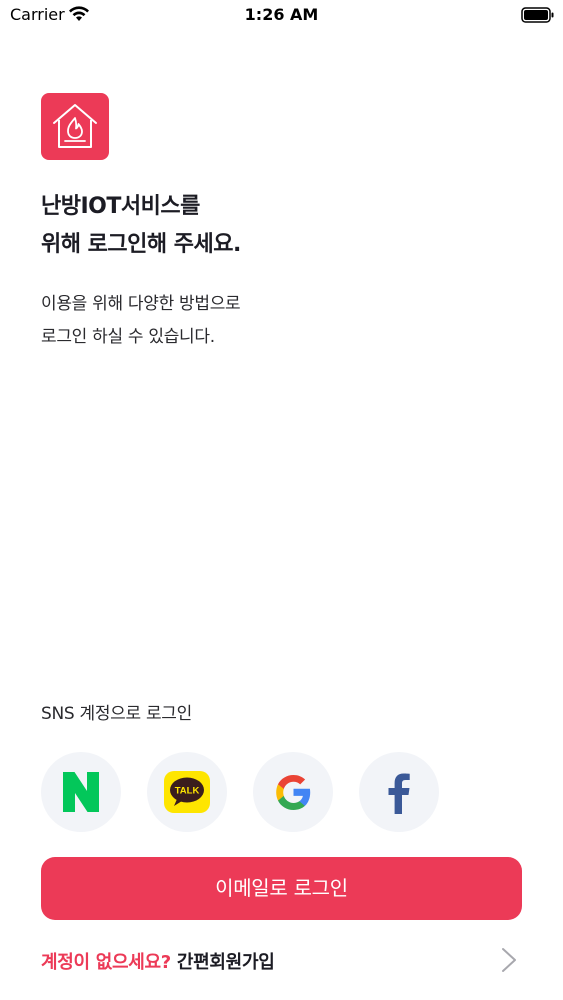  Describe the element at coordinates (106, 962) in the screenshot. I see `signup-question-text: 계정이 없으세요?` at that location.